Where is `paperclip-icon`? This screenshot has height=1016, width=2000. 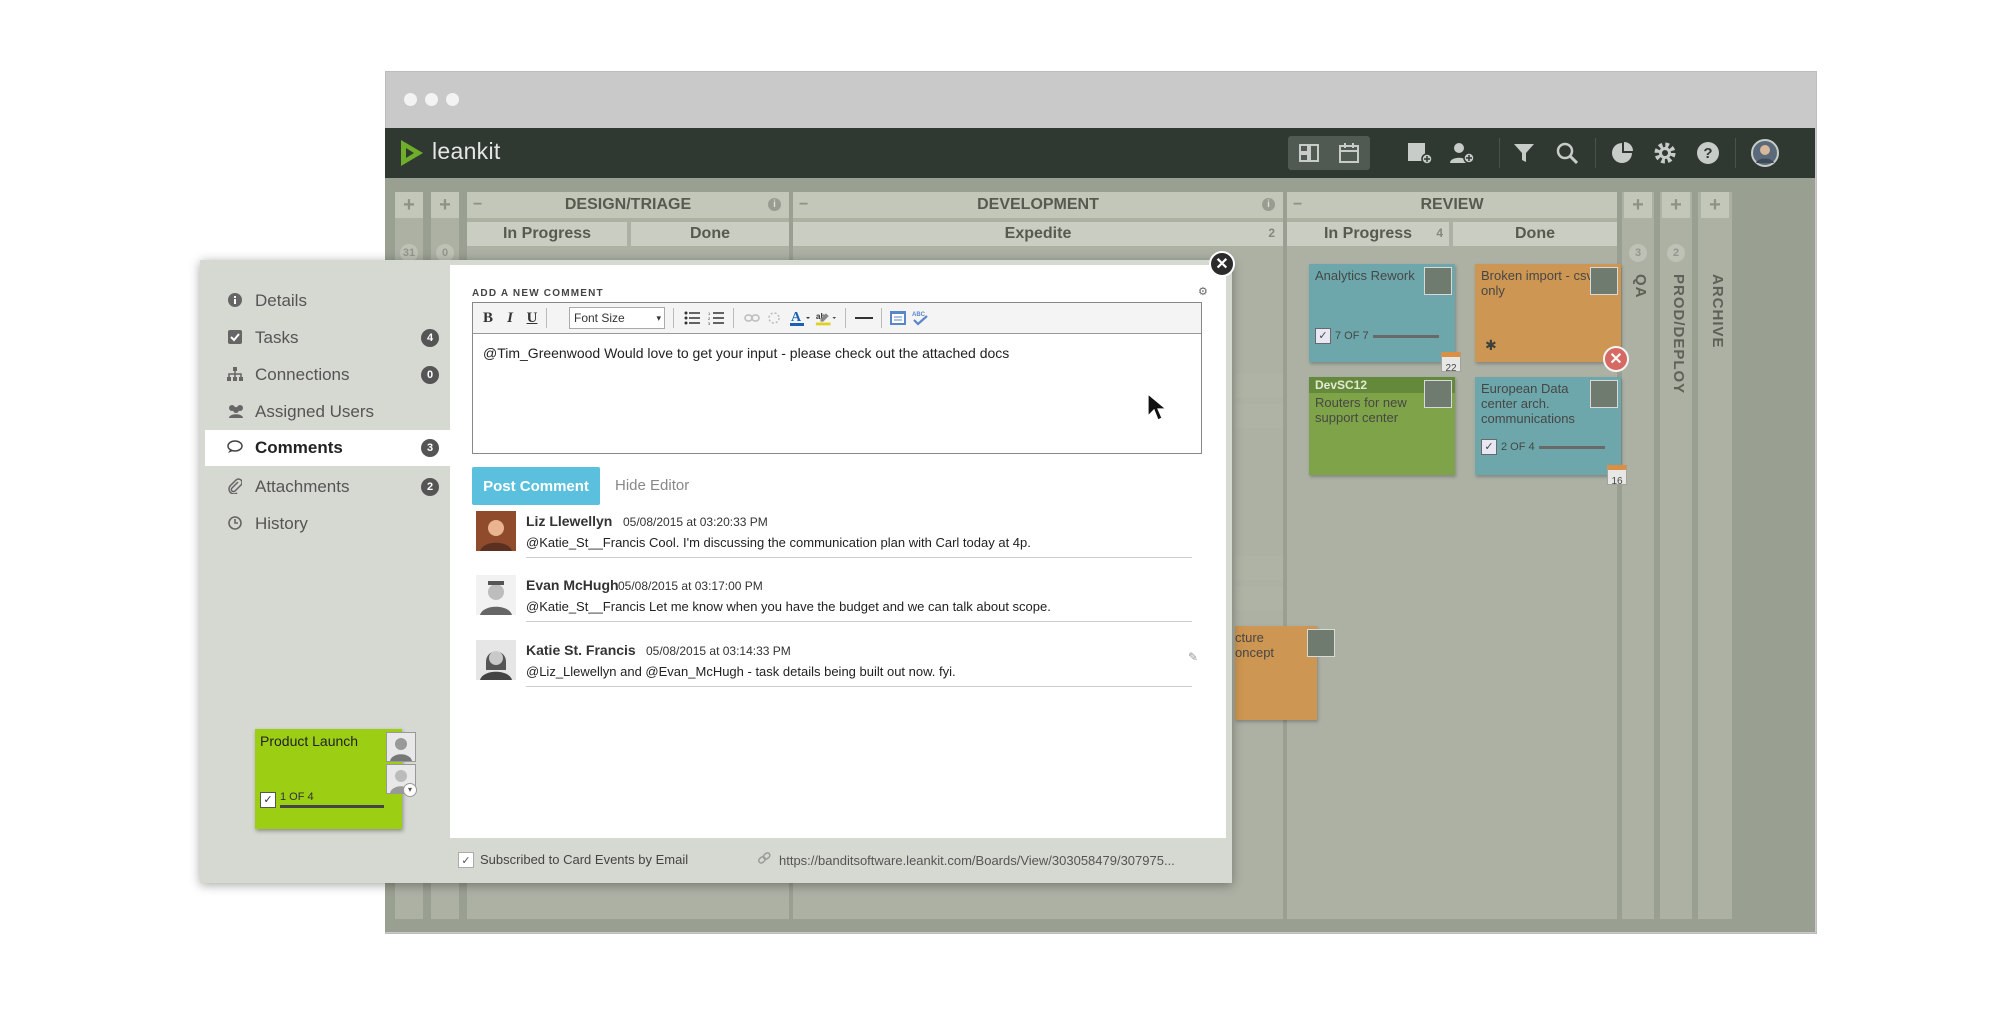 paperclip-icon is located at coordinates (235, 487).